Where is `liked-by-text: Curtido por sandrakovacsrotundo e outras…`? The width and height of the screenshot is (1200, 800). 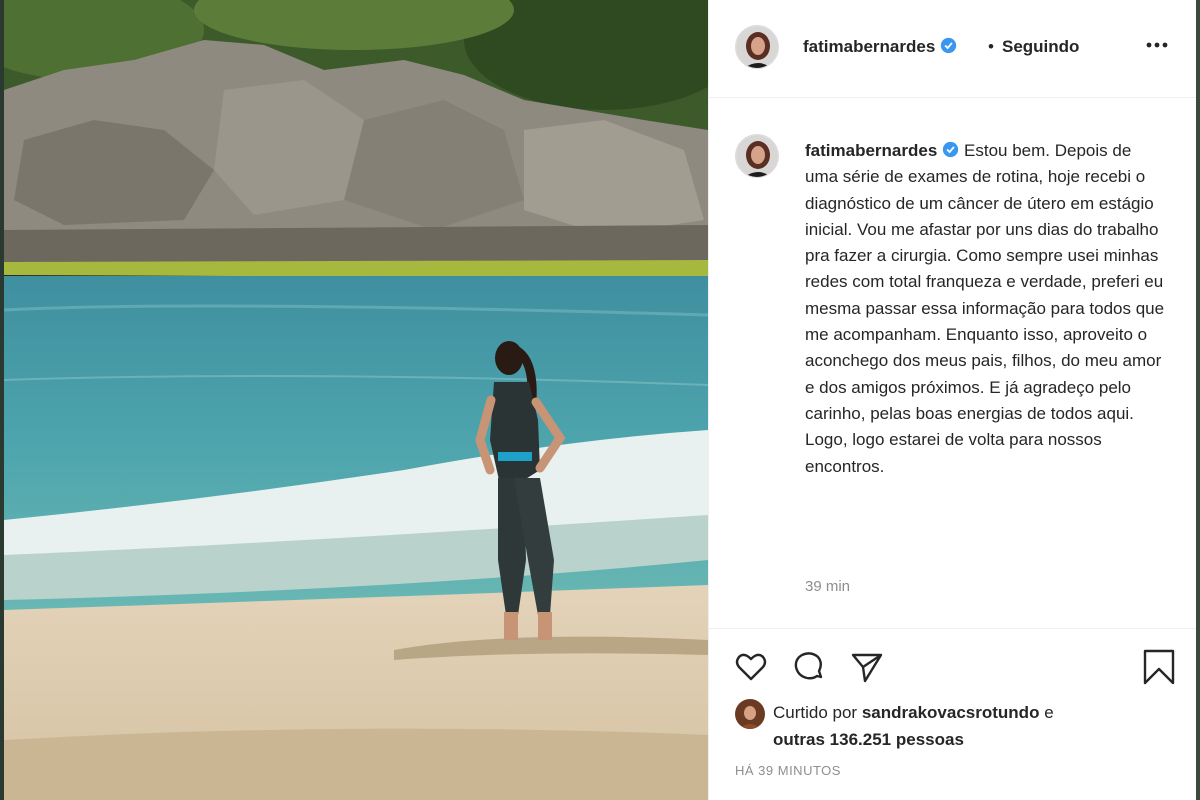 liked-by-text: Curtido por sandrakovacsrotundo e outras… is located at coordinates (973, 726).